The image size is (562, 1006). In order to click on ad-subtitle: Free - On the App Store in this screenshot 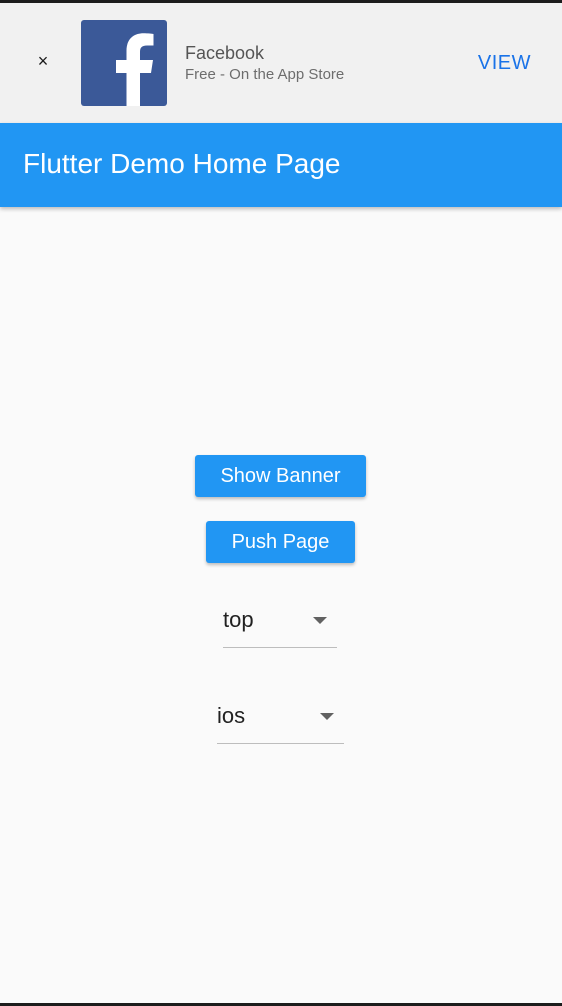, I will do `click(265, 74)`.